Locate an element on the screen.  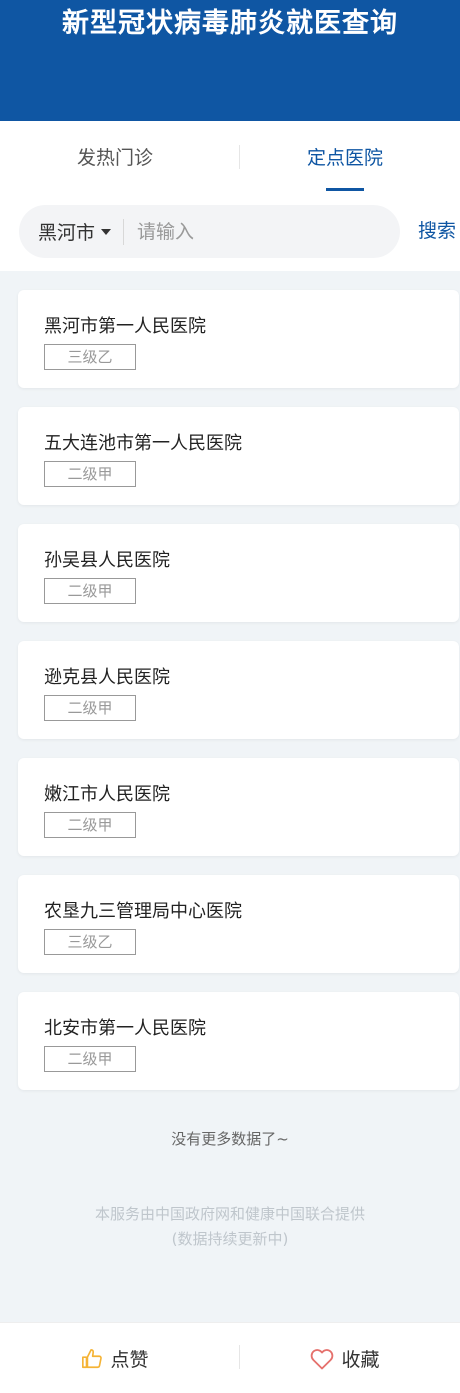
hospital-name: 孙吴县人民医院 is located at coordinates (107, 560).